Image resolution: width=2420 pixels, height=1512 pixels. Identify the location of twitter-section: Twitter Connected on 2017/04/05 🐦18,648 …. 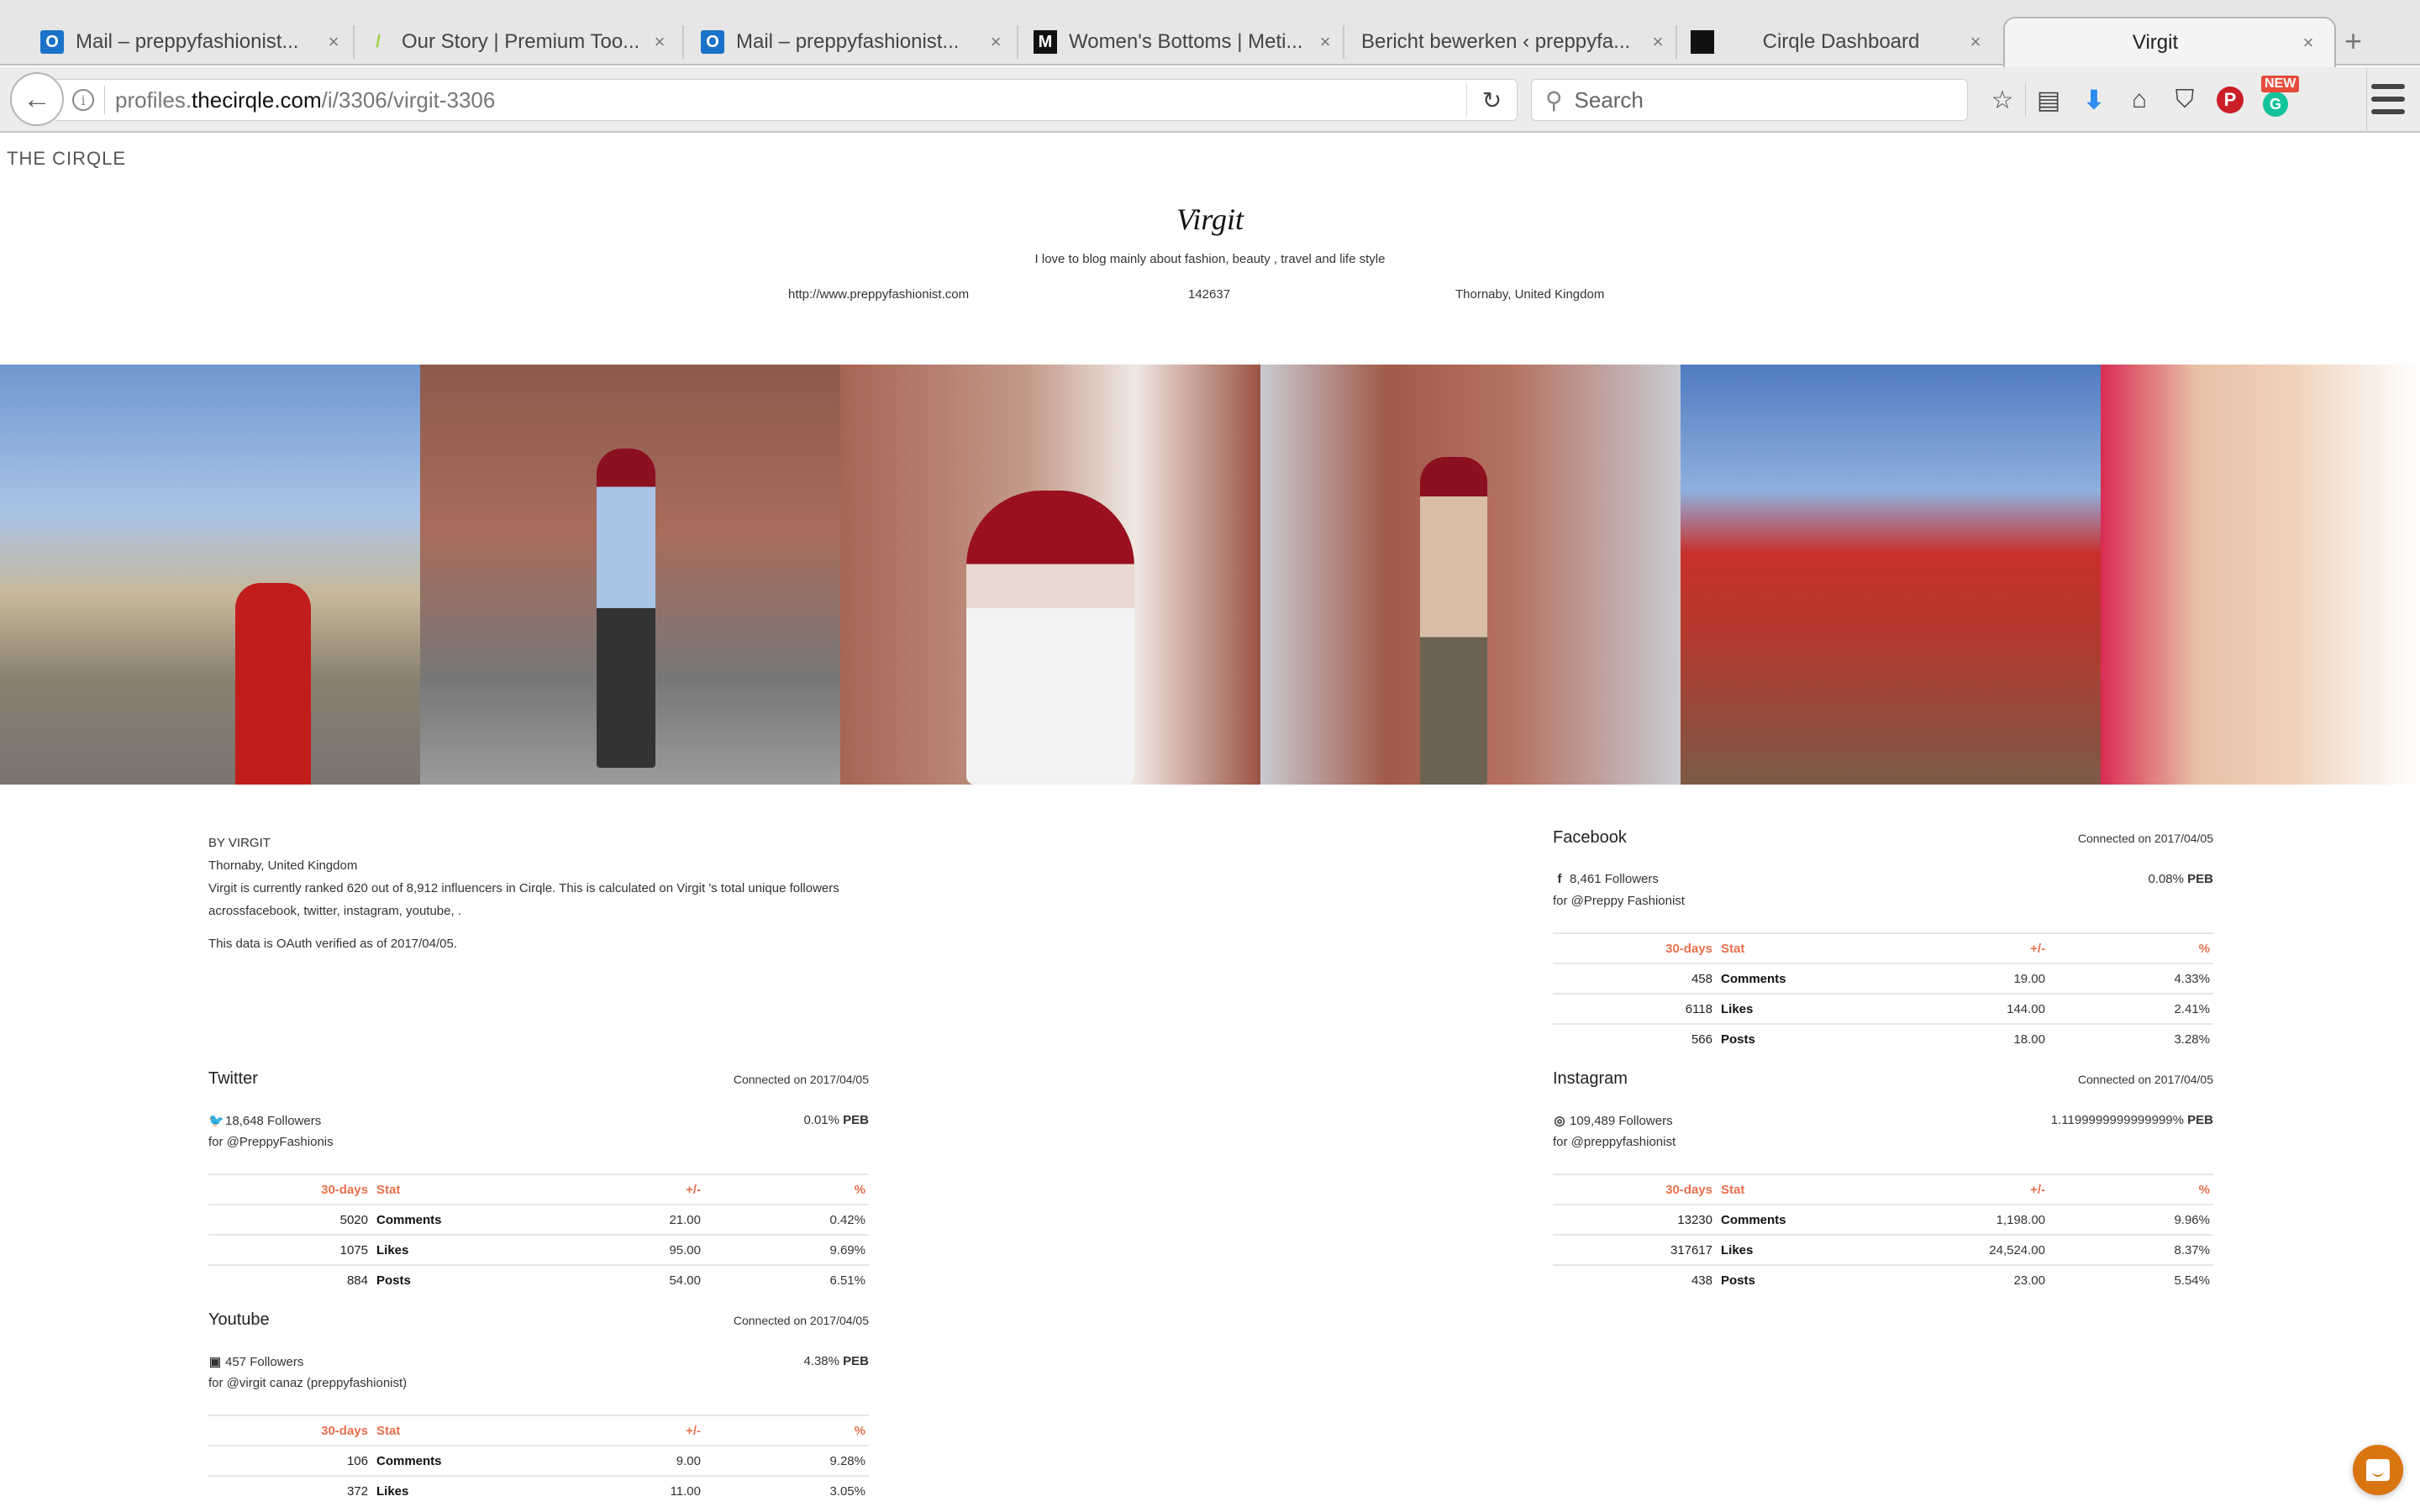
(538, 1182).